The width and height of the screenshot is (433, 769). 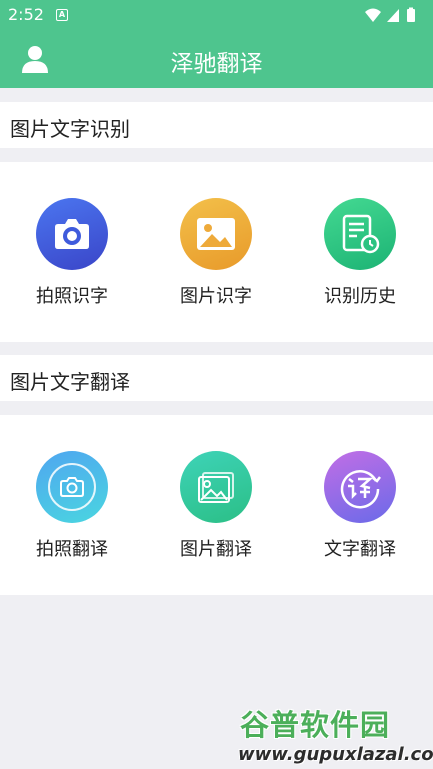 I want to click on tile-photo-translate: 拍照翻译, so click(x=72, y=507).